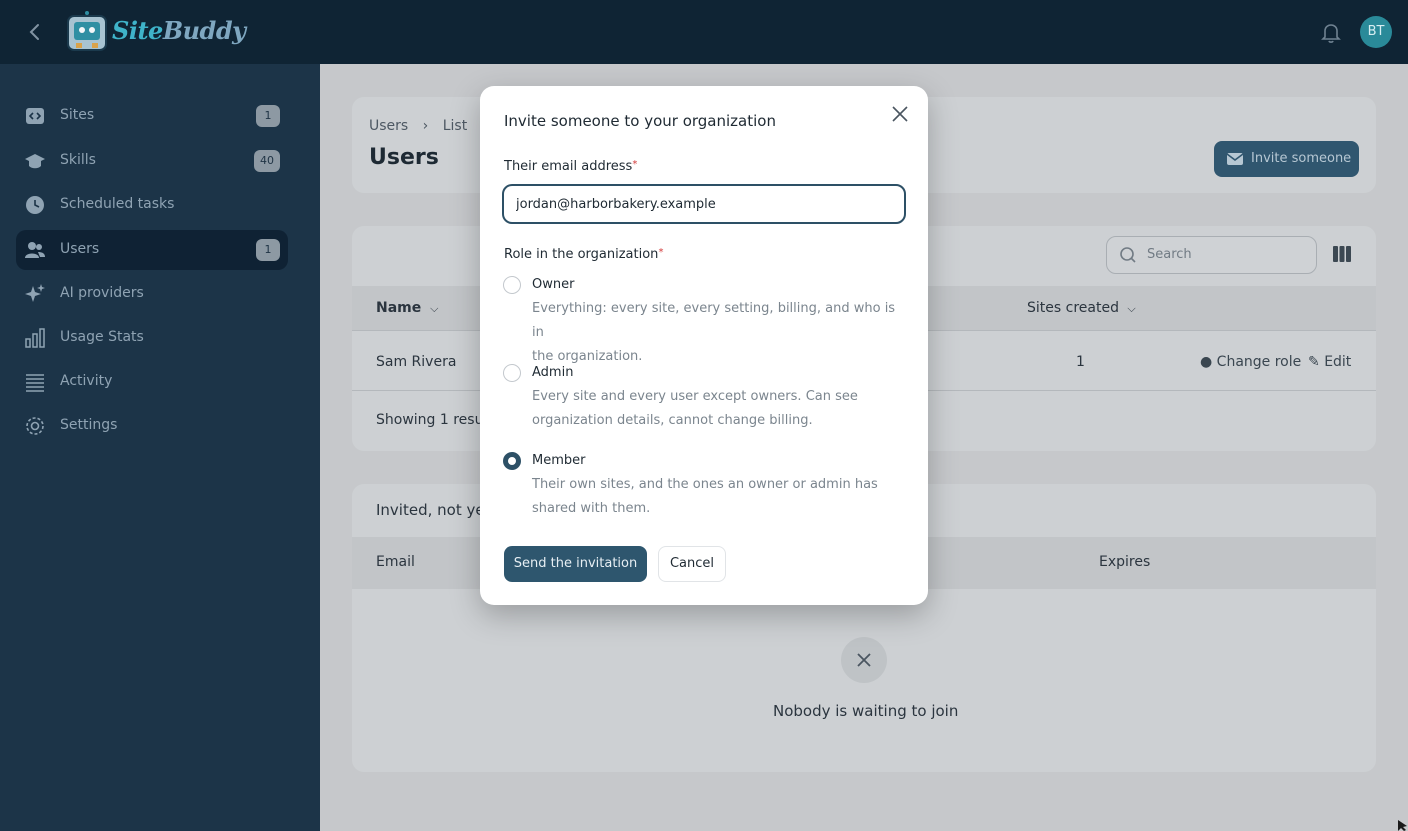  What do you see at coordinates (395, 562) in the screenshot?
I see `column-email: Email` at bounding box center [395, 562].